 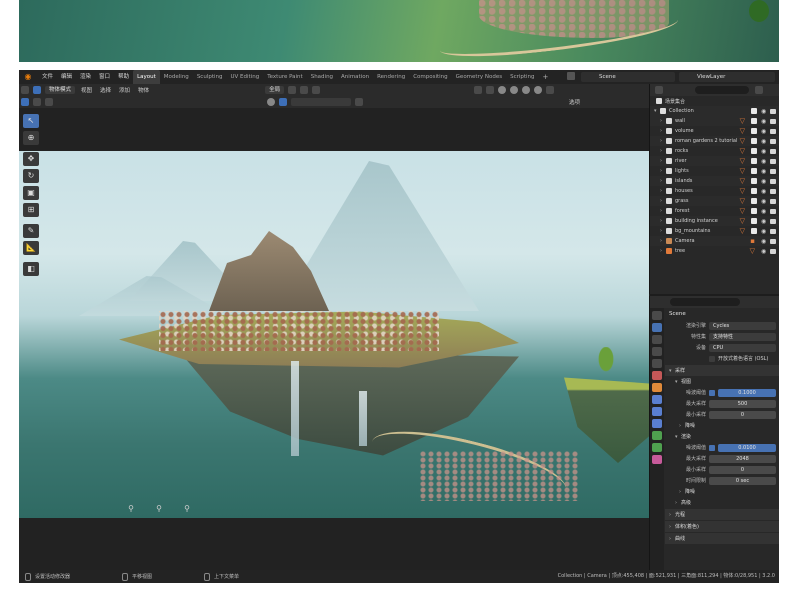 I want to click on select-mode-icon, so click(x=37, y=90).